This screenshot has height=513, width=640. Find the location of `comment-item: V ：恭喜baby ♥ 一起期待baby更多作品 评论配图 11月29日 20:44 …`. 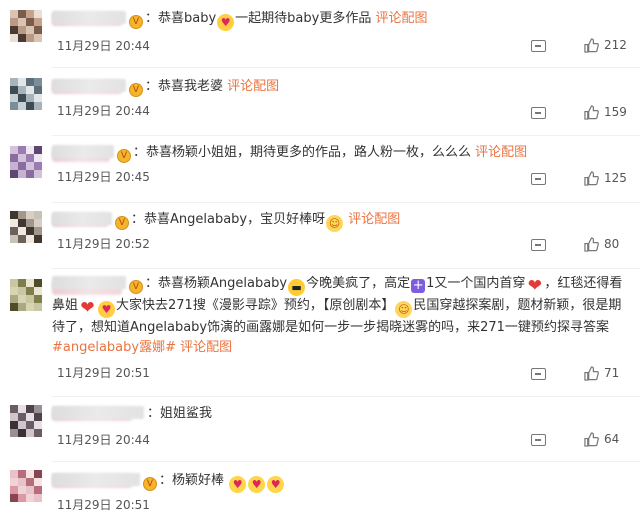

comment-item: V ：恭喜baby ♥ 一起期待baby更多作品 评论配图 11月29日 20:44 … is located at coordinates (320, 33).